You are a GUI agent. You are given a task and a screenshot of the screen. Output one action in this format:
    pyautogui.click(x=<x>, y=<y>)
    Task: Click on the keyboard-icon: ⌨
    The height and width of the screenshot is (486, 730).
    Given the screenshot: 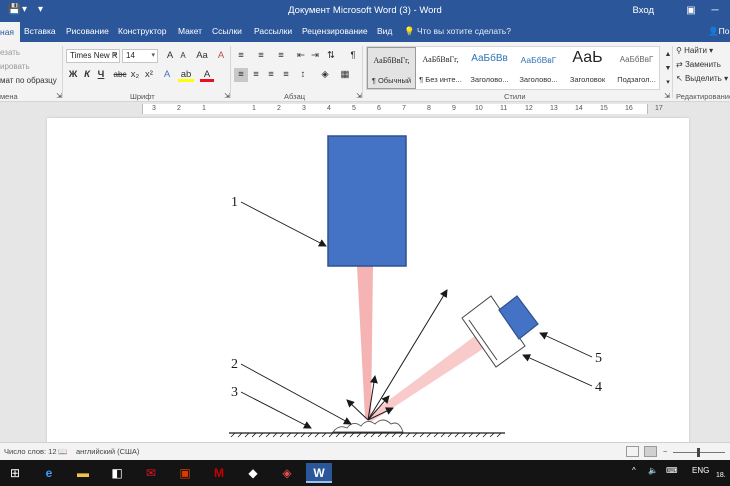 What is the action you would take?
    pyautogui.click(x=672, y=470)
    